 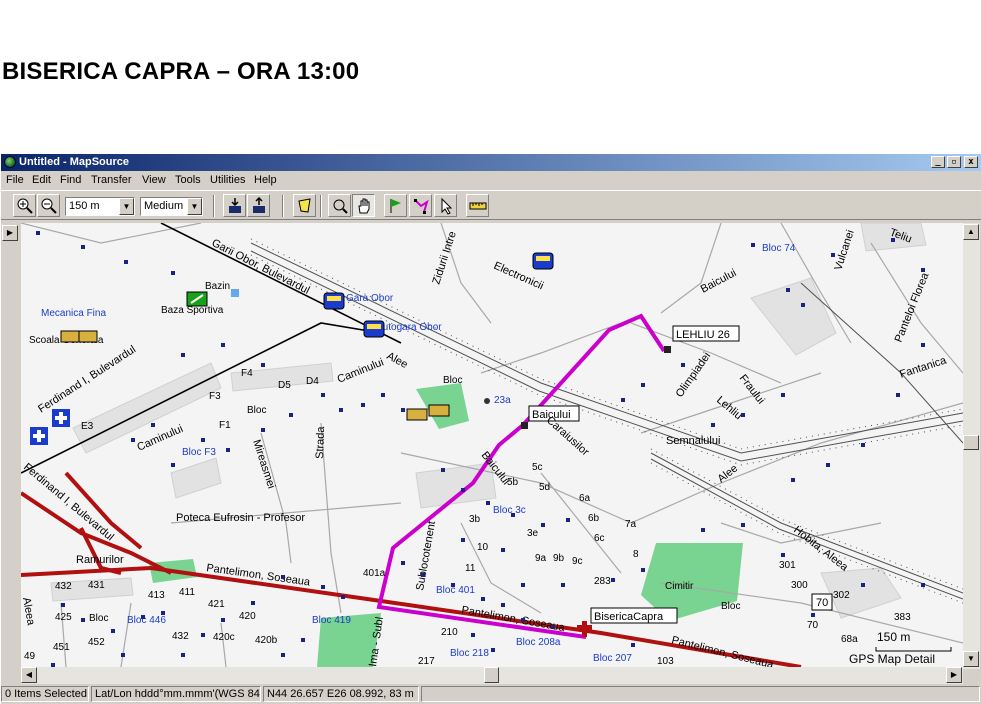 I want to click on distance-tool-button, so click(x=477, y=205).